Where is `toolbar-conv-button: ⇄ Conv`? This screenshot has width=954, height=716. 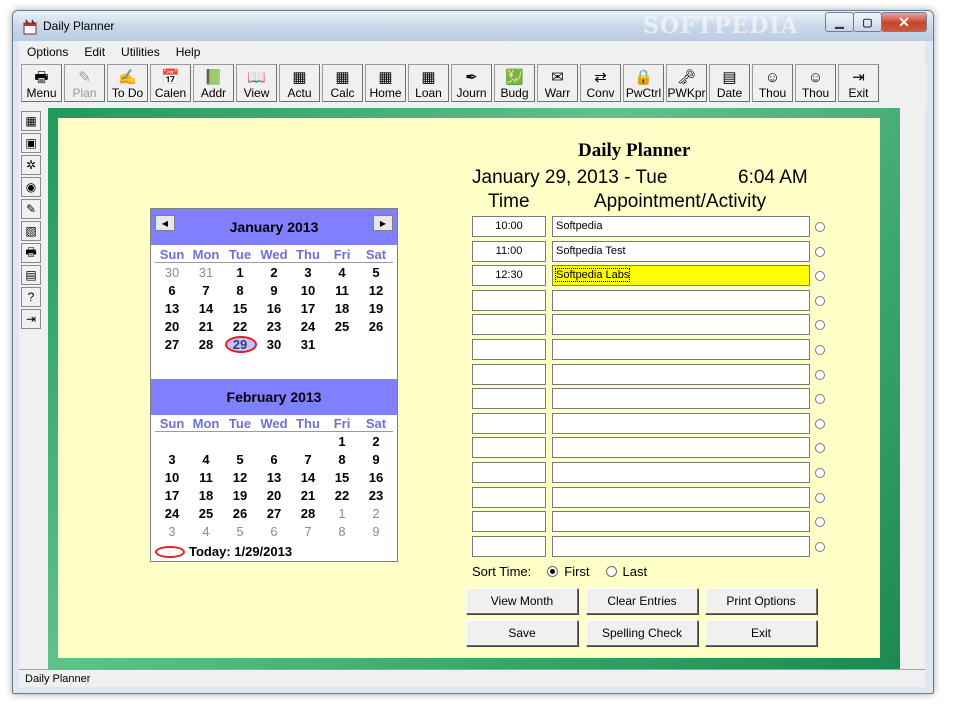
toolbar-conv-button: ⇄ Conv is located at coordinates (600, 83).